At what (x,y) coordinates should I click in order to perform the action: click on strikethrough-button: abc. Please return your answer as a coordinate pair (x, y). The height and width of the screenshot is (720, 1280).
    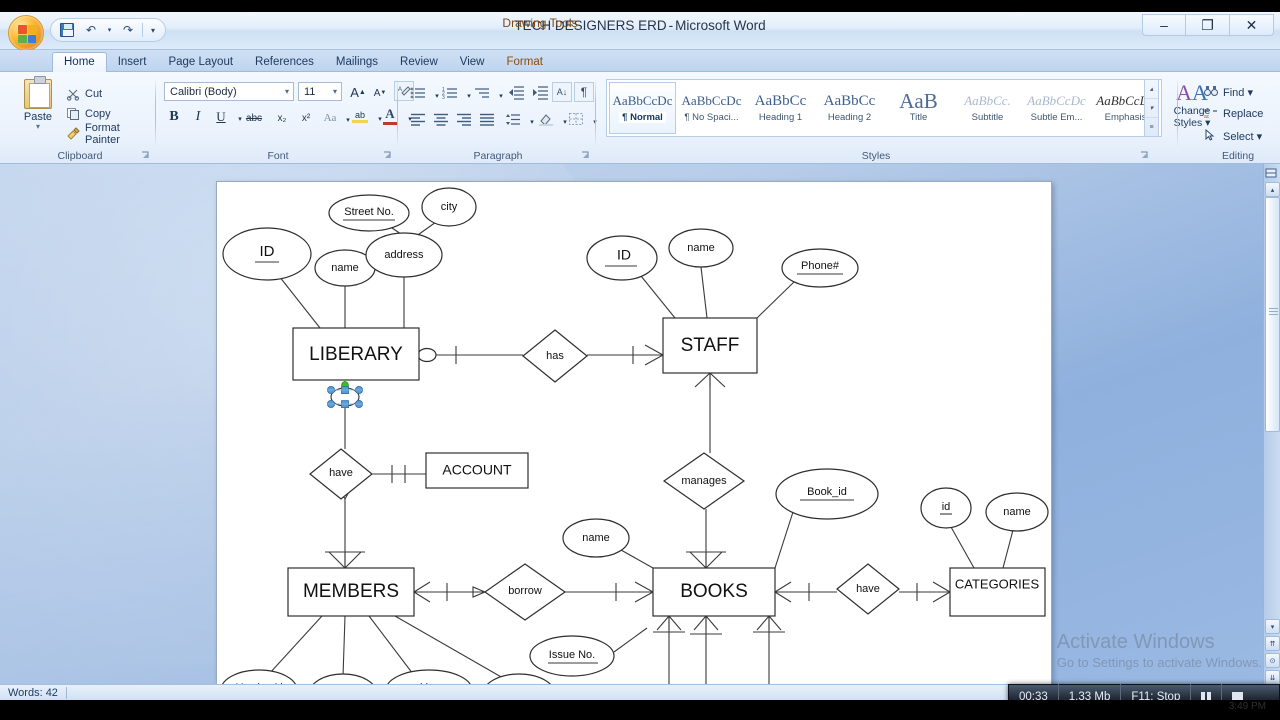
    Looking at the image, I should click on (254, 118).